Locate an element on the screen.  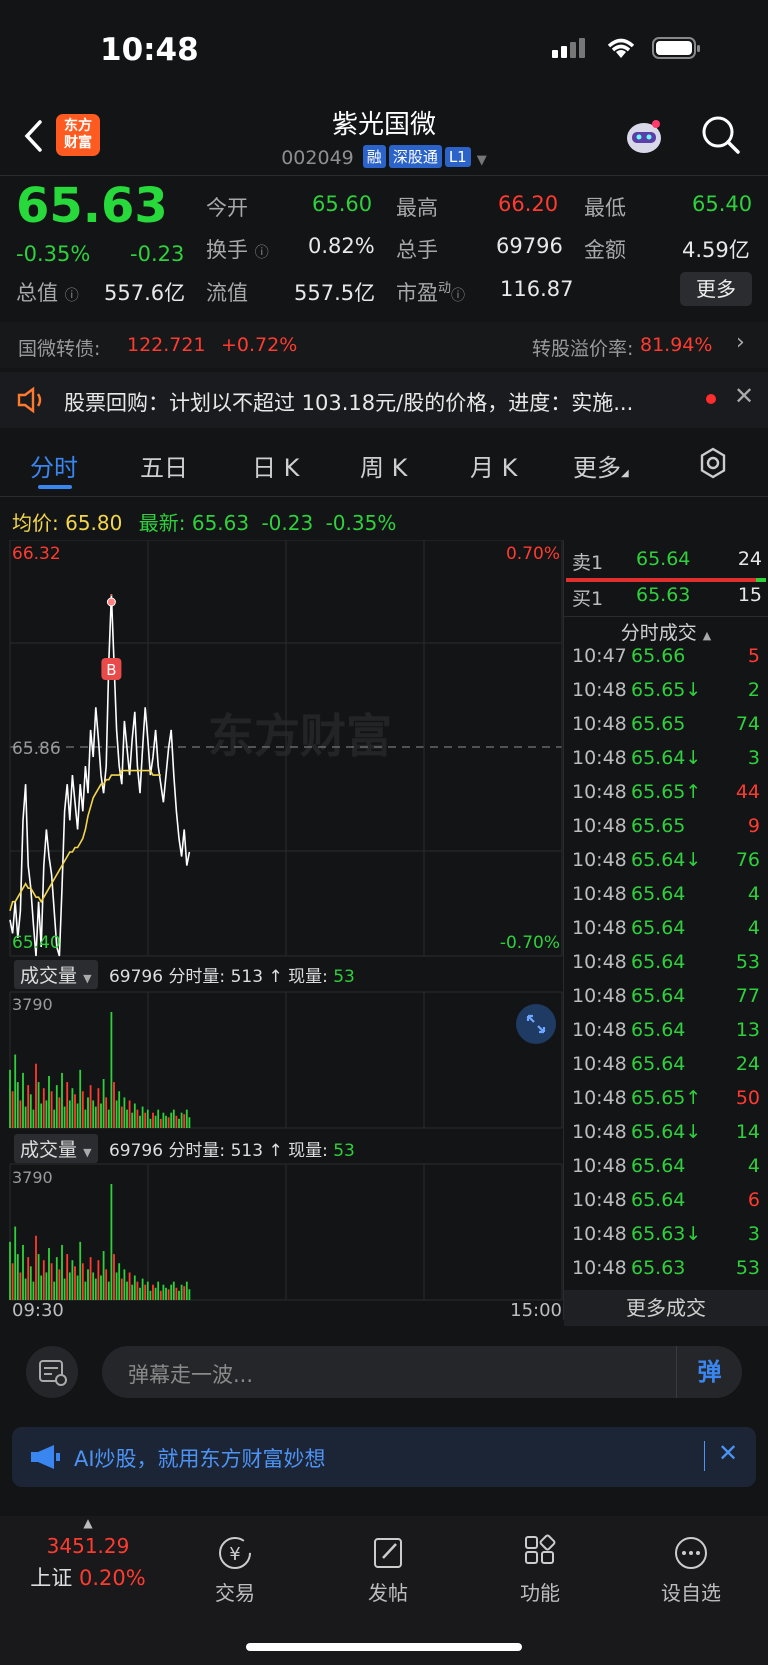
price-axis-mid: 65.86 is located at coordinates (36, 749).